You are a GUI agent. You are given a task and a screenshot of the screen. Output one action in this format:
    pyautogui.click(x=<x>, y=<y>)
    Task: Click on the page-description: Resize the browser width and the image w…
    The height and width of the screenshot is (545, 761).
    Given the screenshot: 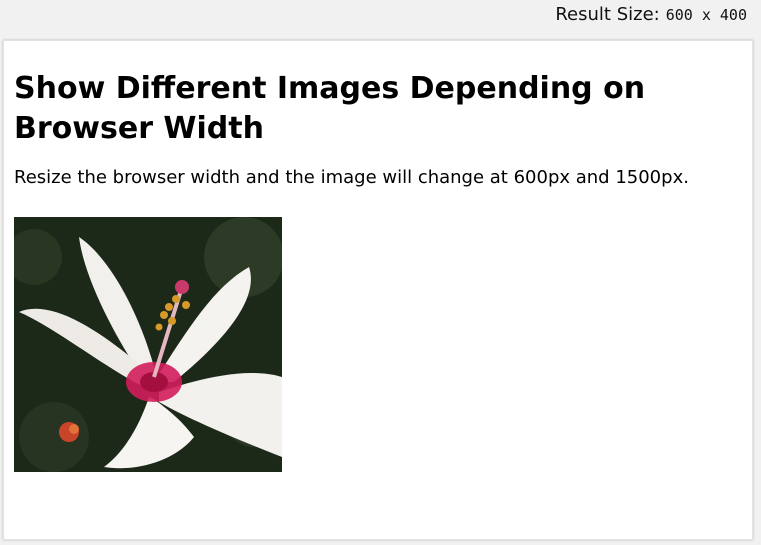 What is the action you would take?
    pyautogui.click(x=351, y=177)
    